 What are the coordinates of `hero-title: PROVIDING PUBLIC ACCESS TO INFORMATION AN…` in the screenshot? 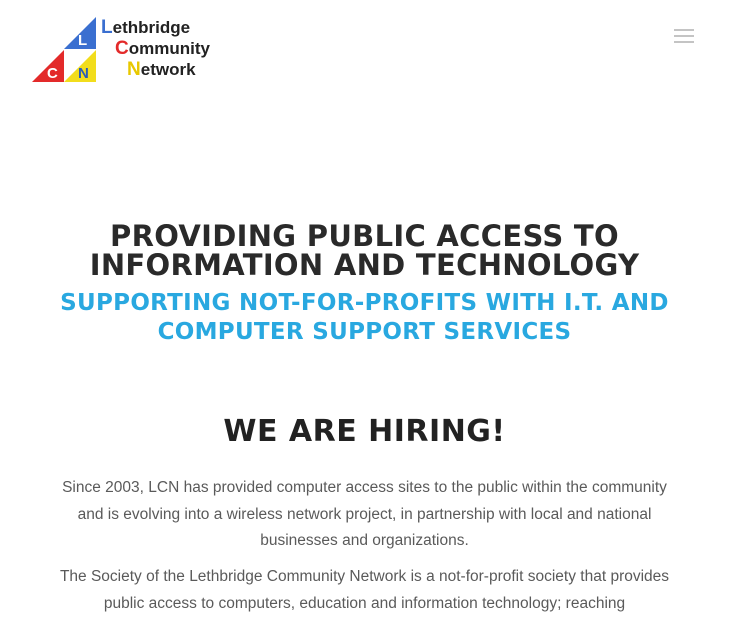 It's located at (364, 250).